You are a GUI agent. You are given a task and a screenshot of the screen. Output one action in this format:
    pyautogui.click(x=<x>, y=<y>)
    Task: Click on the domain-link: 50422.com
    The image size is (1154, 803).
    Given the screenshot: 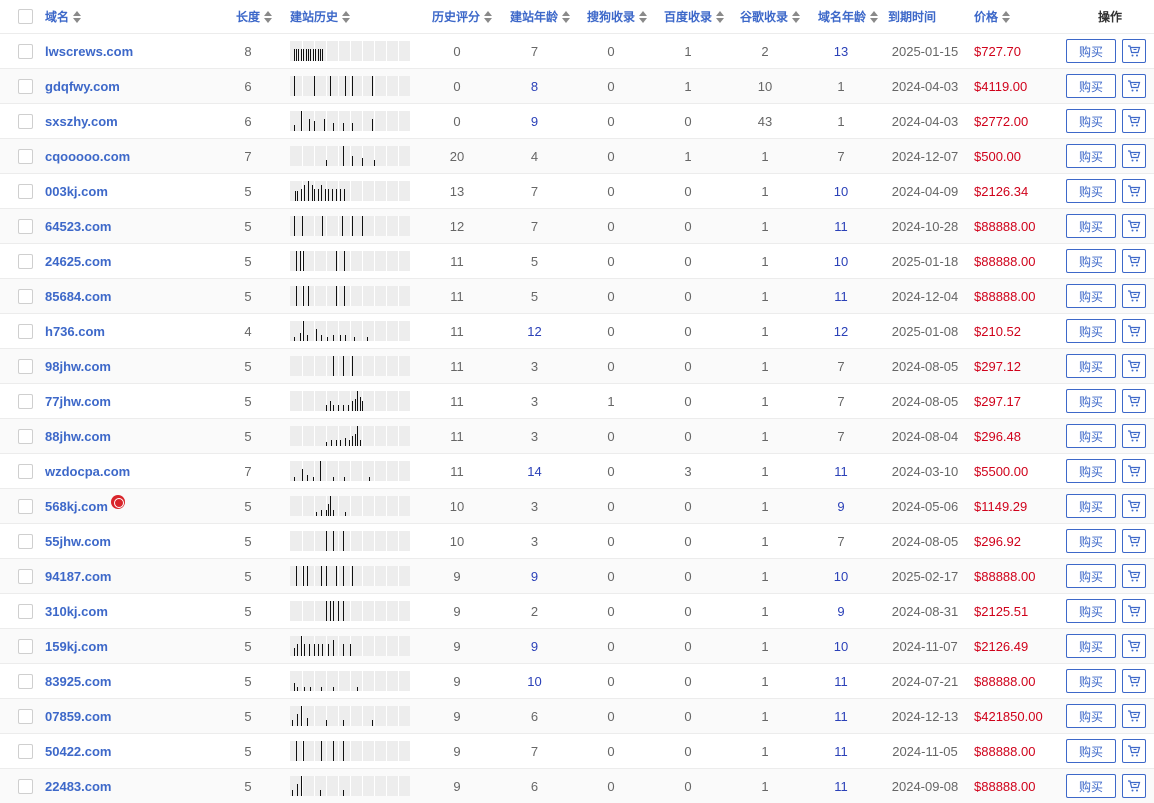 What is the action you would take?
    pyautogui.click(x=78, y=751)
    